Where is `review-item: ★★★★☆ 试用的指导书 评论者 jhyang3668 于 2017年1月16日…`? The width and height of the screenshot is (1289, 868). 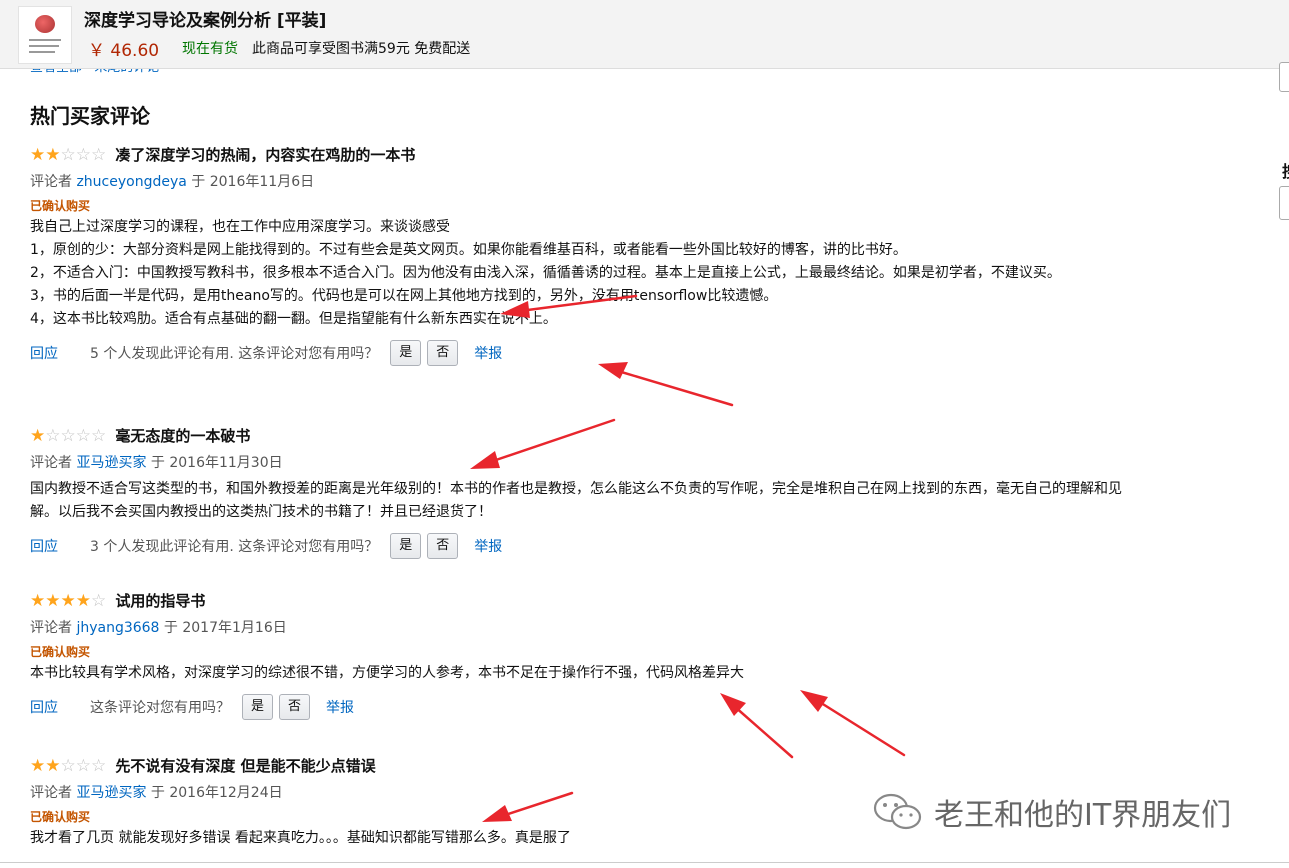 review-item: ★★★★☆ 试用的指导书 评论者 jhyang3668 于 2017年1月16日… is located at coordinates (580, 655).